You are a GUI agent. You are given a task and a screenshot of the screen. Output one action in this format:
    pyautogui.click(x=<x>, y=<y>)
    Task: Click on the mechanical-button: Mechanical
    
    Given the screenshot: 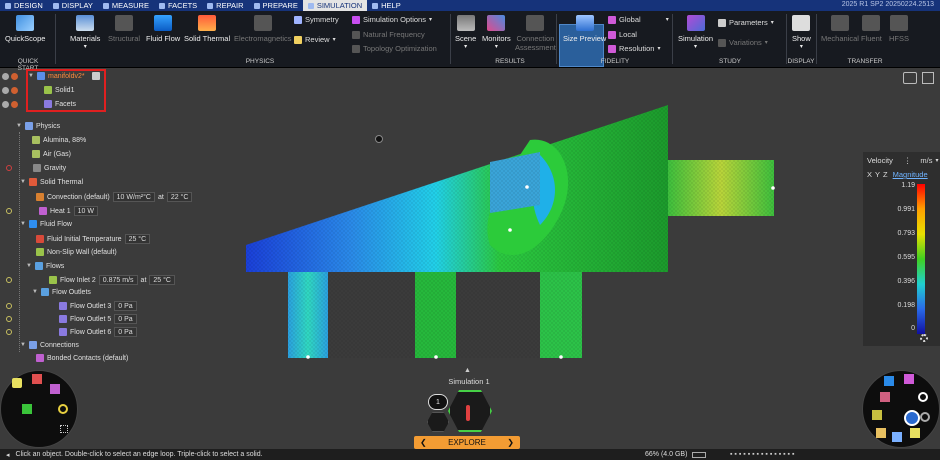 What is the action you would take?
    pyautogui.click(x=840, y=29)
    